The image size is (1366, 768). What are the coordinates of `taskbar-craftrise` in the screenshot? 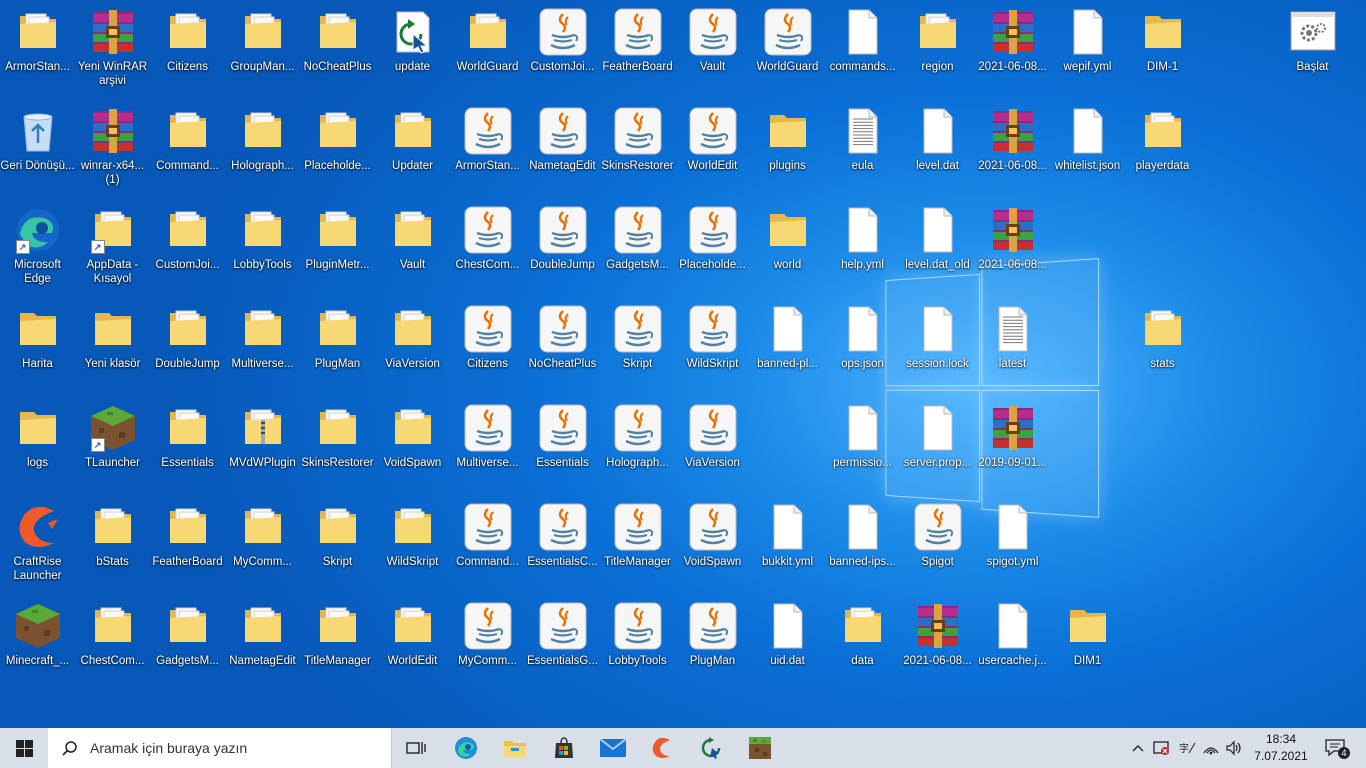 It's located at (662, 748).